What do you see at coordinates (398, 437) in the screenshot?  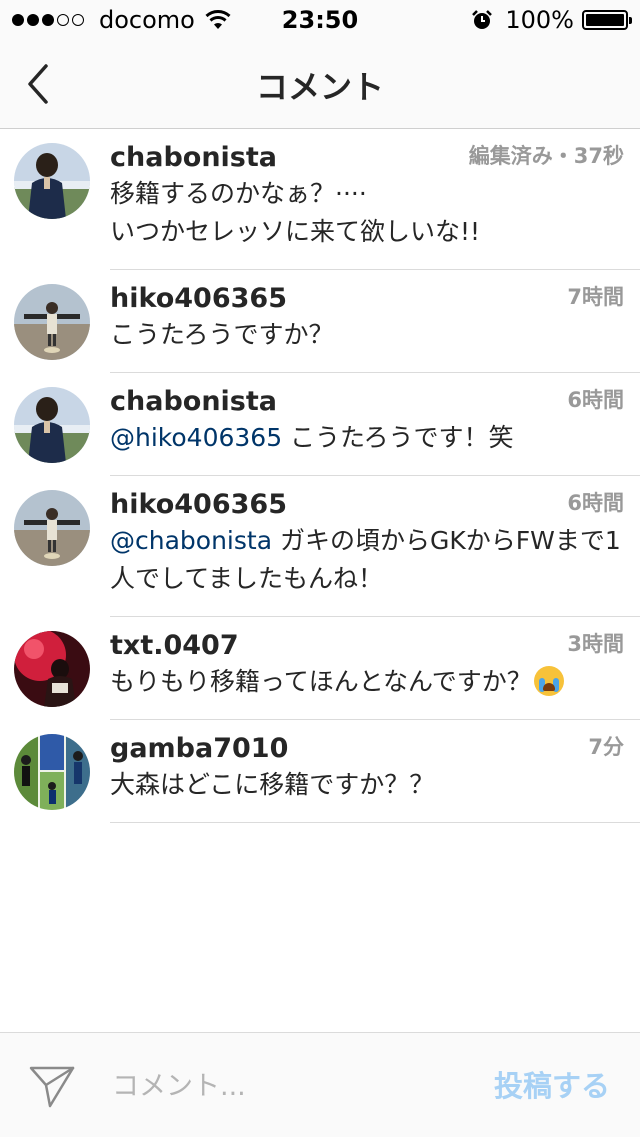 I see `comment-text-content: こうたろうです！笑` at bounding box center [398, 437].